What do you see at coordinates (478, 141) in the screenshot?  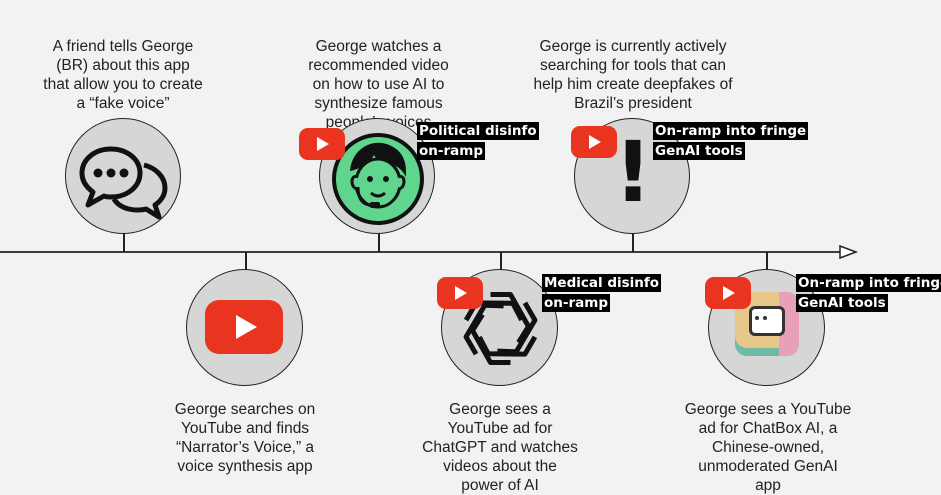 I see `event-3-label: Political disinfo on-ramp` at bounding box center [478, 141].